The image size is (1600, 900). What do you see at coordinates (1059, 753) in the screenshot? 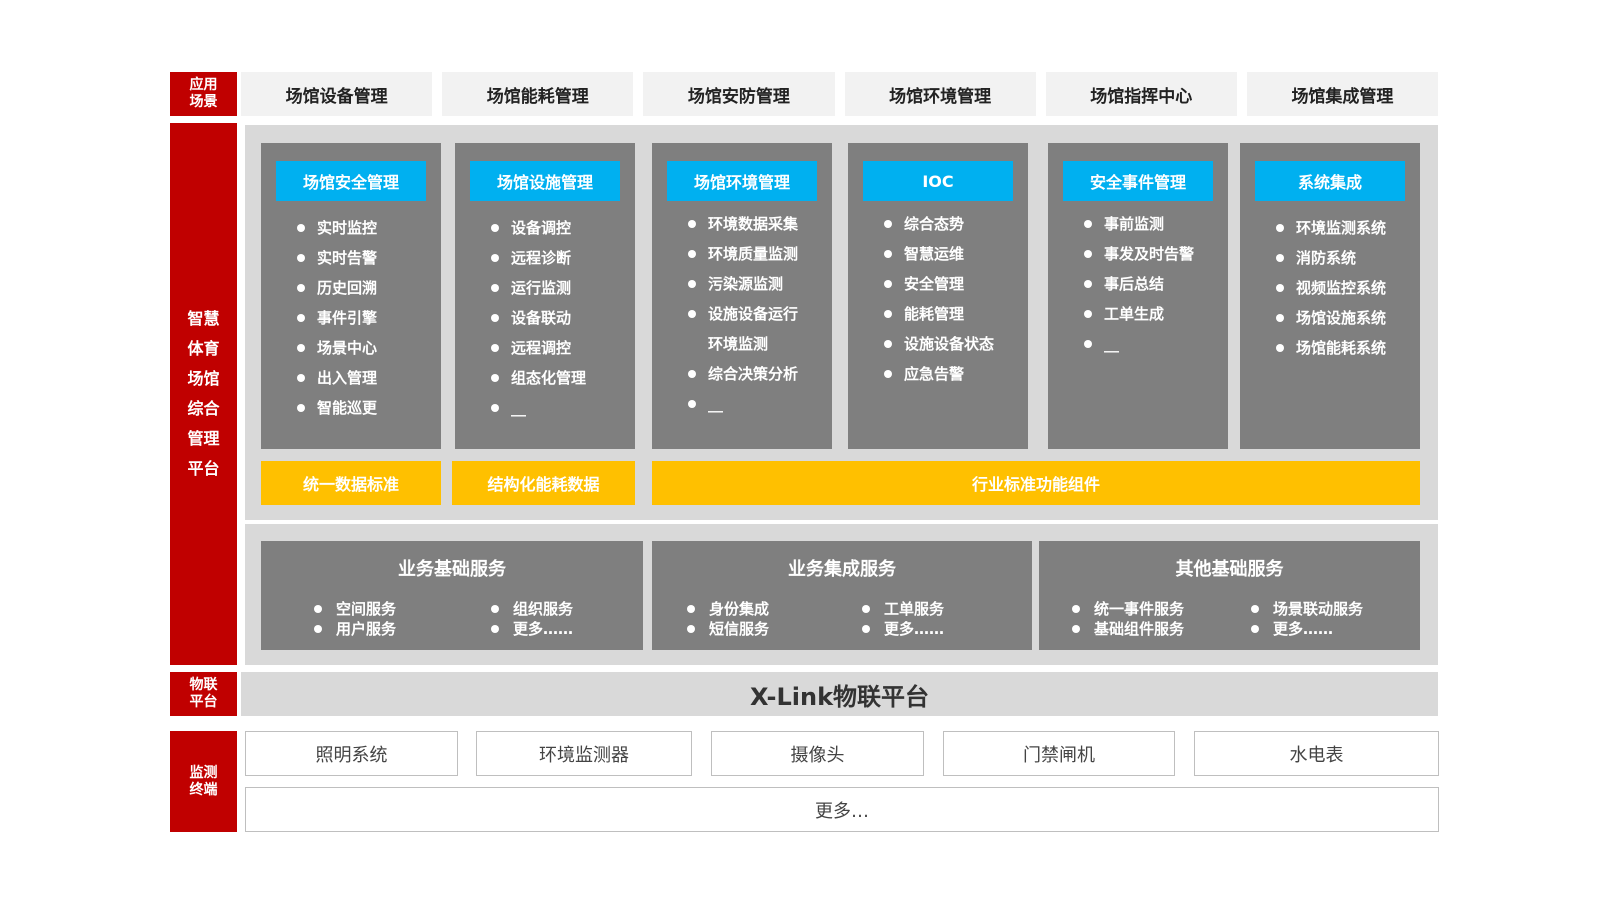
I see `terminal-access-gate: 门禁闸机` at bounding box center [1059, 753].